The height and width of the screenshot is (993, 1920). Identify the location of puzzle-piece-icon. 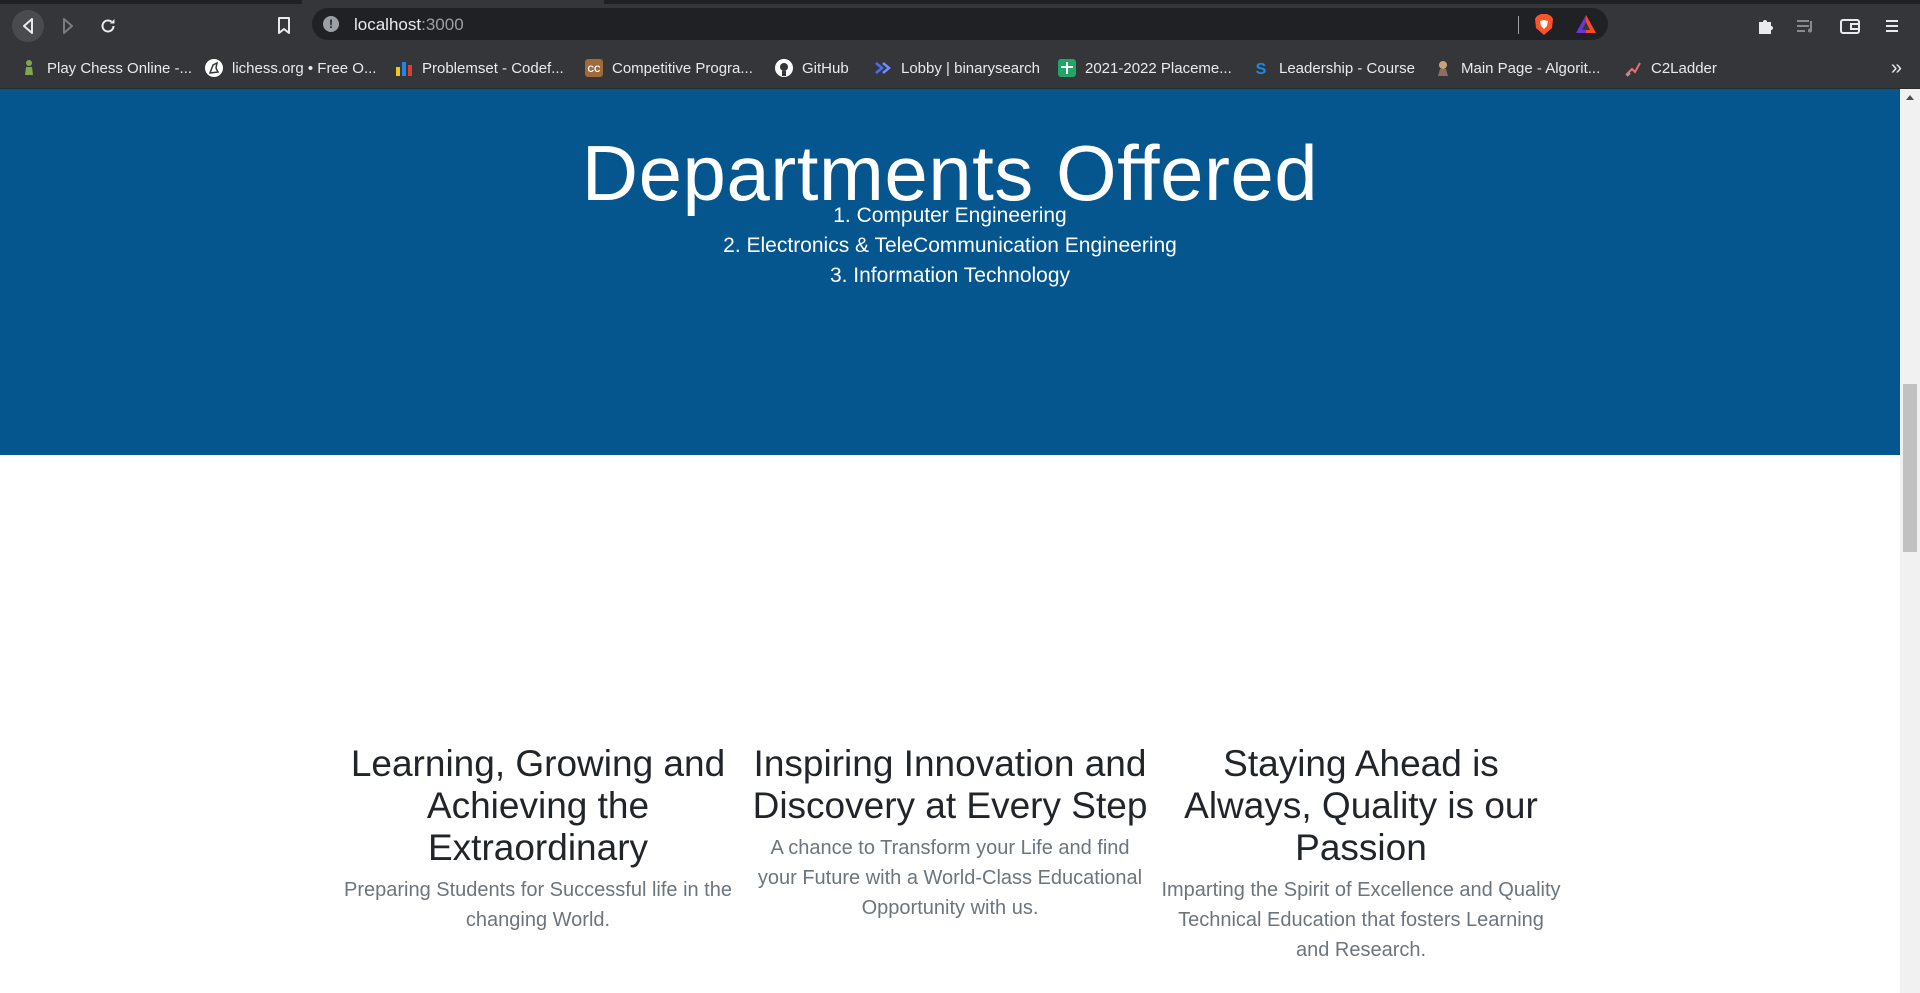
(1766, 27).